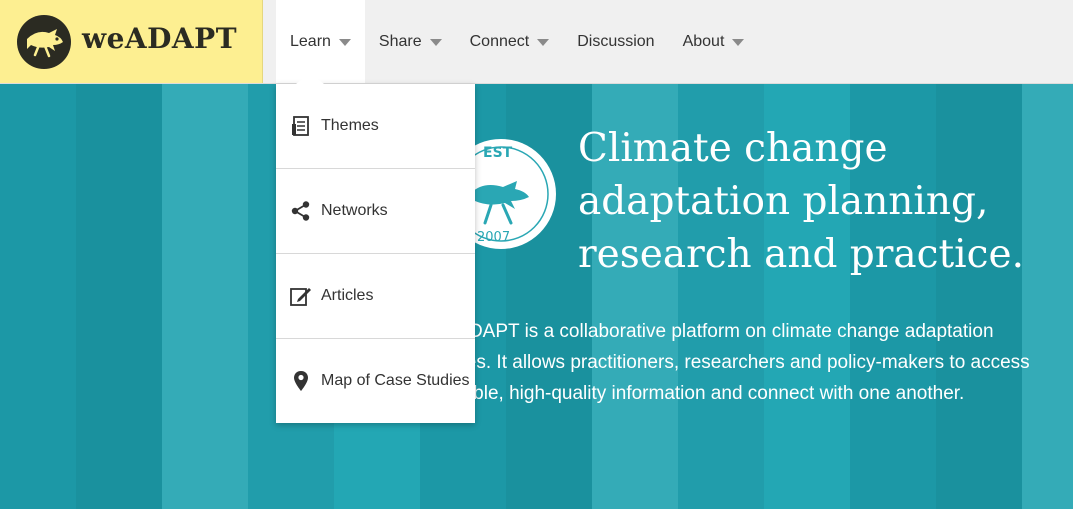  I want to click on dropdown-item-label: Map of Case Studies, so click(395, 380).